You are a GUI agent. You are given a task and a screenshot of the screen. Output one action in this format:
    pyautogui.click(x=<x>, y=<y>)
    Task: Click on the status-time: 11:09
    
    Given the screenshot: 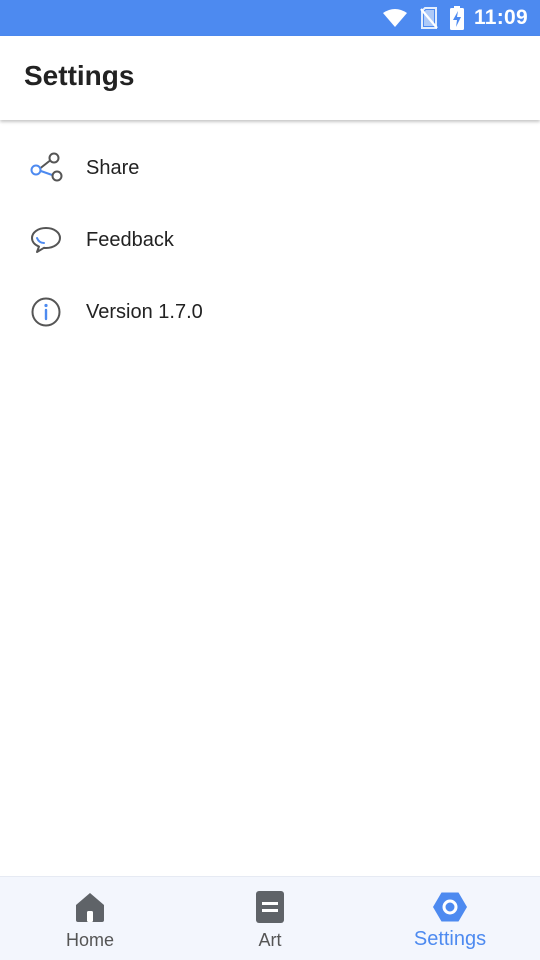 What is the action you would take?
    pyautogui.click(x=500, y=17)
    